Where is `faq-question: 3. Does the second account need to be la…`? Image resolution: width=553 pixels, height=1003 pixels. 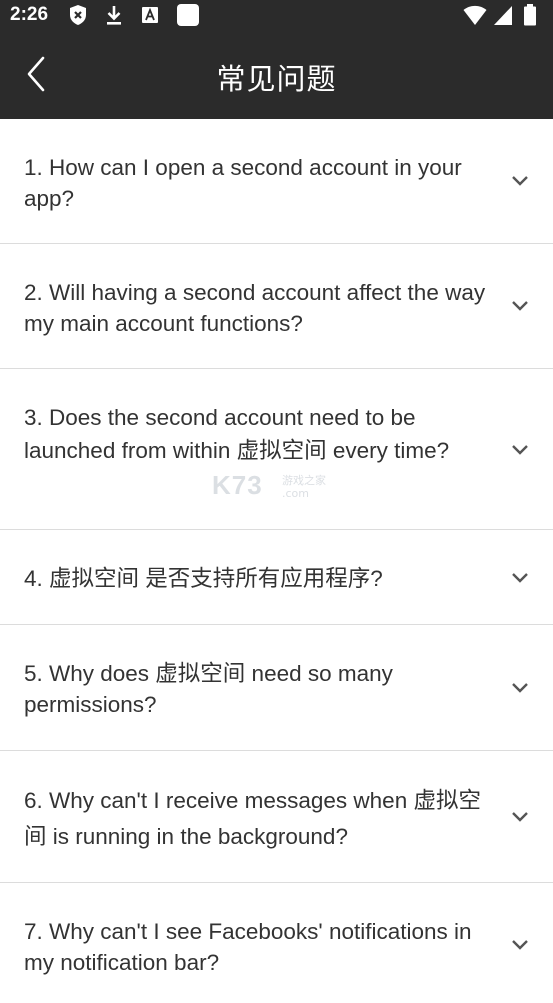
faq-question: 3. Does the second account need to be la… is located at coordinates (237, 434).